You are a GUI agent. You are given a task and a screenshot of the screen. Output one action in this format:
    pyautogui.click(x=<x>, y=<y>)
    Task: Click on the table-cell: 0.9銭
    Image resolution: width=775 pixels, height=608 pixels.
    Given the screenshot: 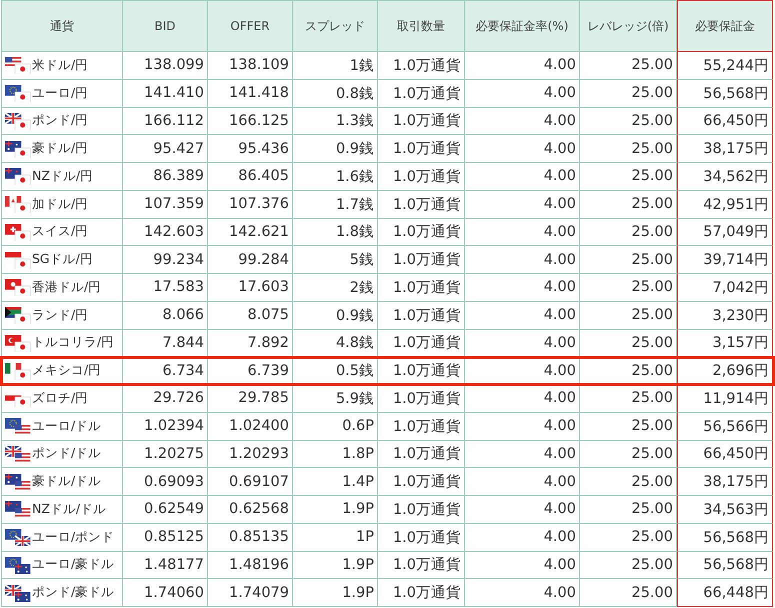 What is the action you would take?
    pyautogui.click(x=335, y=149)
    